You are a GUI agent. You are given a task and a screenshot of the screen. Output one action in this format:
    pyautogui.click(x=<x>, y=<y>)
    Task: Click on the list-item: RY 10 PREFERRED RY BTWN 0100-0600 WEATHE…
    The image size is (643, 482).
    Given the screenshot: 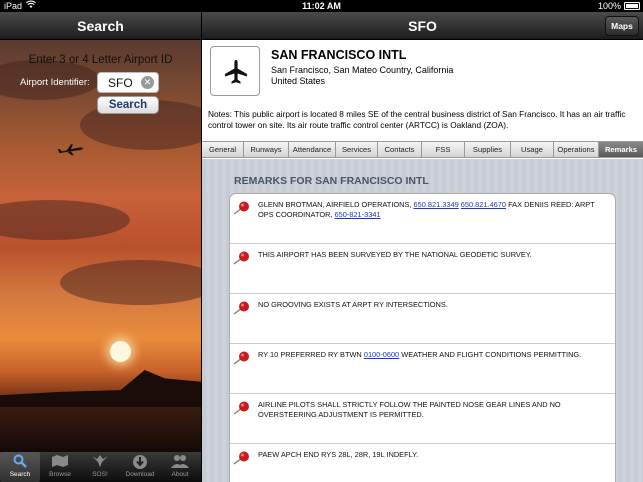 What is the action you would take?
    pyautogui.click(x=422, y=369)
    